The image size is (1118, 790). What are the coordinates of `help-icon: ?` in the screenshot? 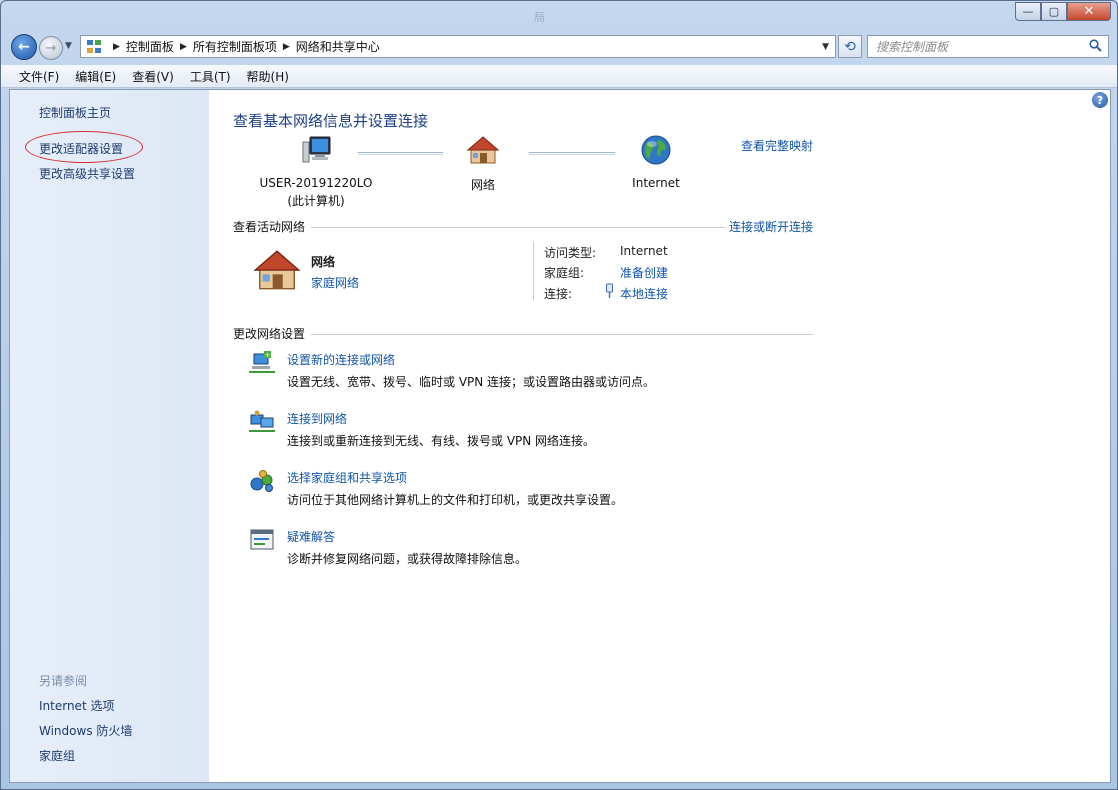 It's located at (1100, 100).